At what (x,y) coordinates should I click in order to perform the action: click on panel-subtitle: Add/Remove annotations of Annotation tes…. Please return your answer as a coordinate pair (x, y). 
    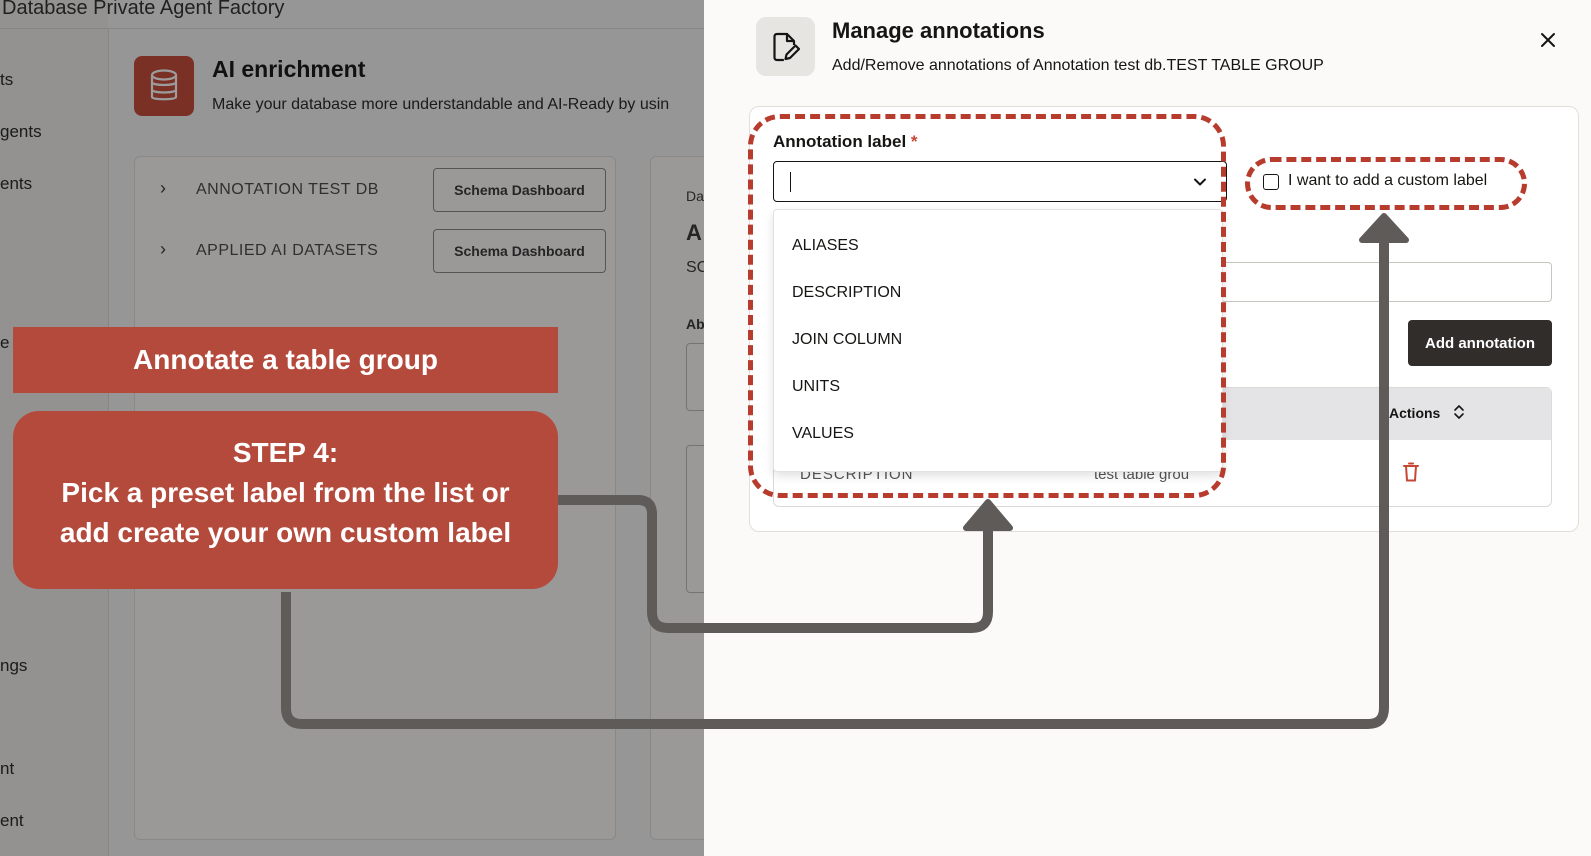
    Looking at the image, I should click on (1078, 65).